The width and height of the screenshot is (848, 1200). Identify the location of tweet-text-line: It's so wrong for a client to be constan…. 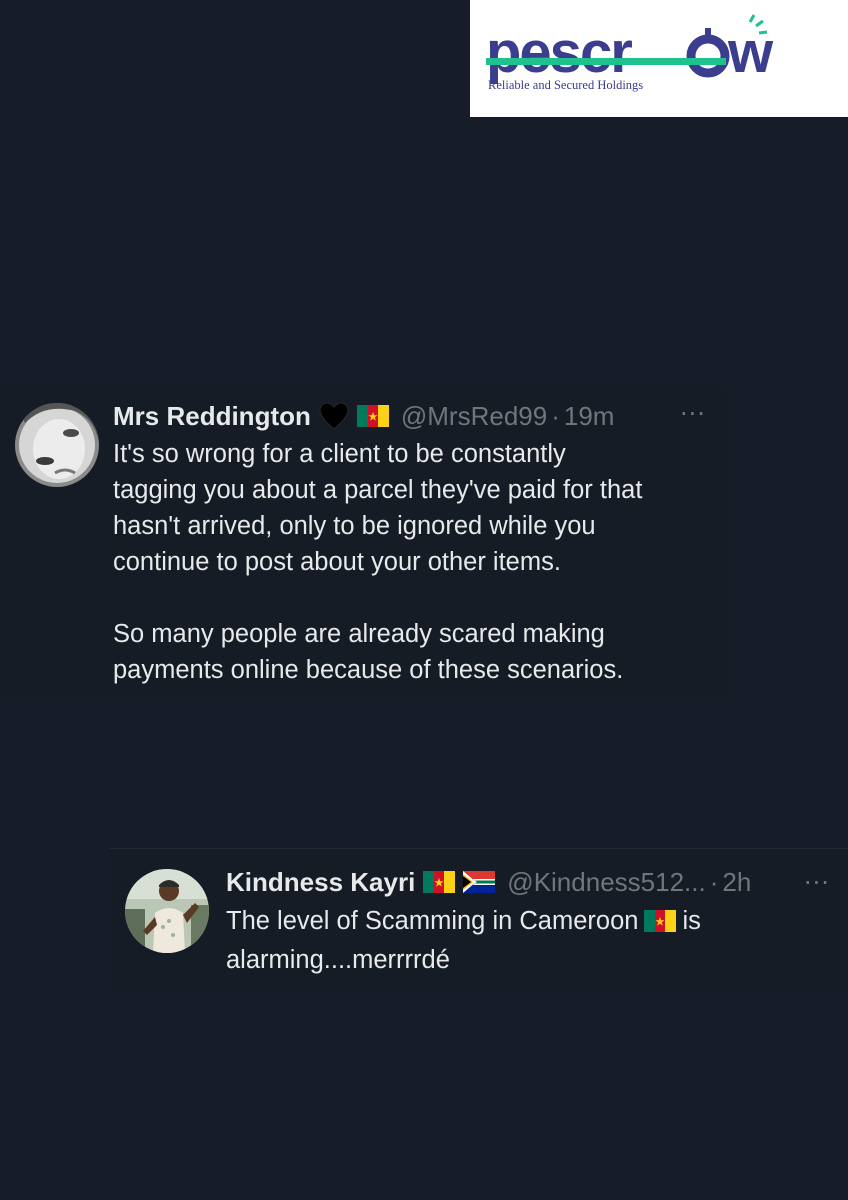
(339, 454).